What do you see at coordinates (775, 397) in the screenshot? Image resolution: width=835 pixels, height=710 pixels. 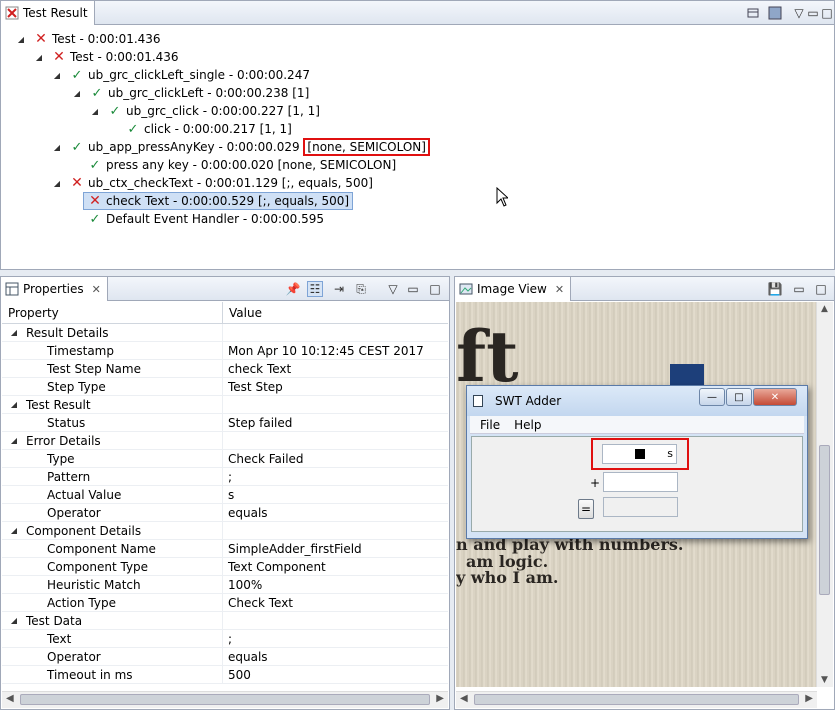 I see `window-close-button: ✕` at bounding box center [775, 397].